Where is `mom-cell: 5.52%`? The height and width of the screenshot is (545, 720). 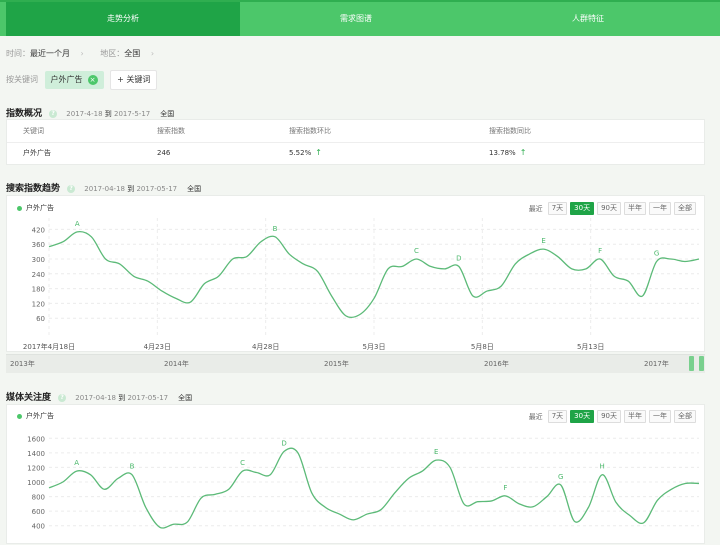
mom-cell: 5.52% is located at coordinates (300, 153).